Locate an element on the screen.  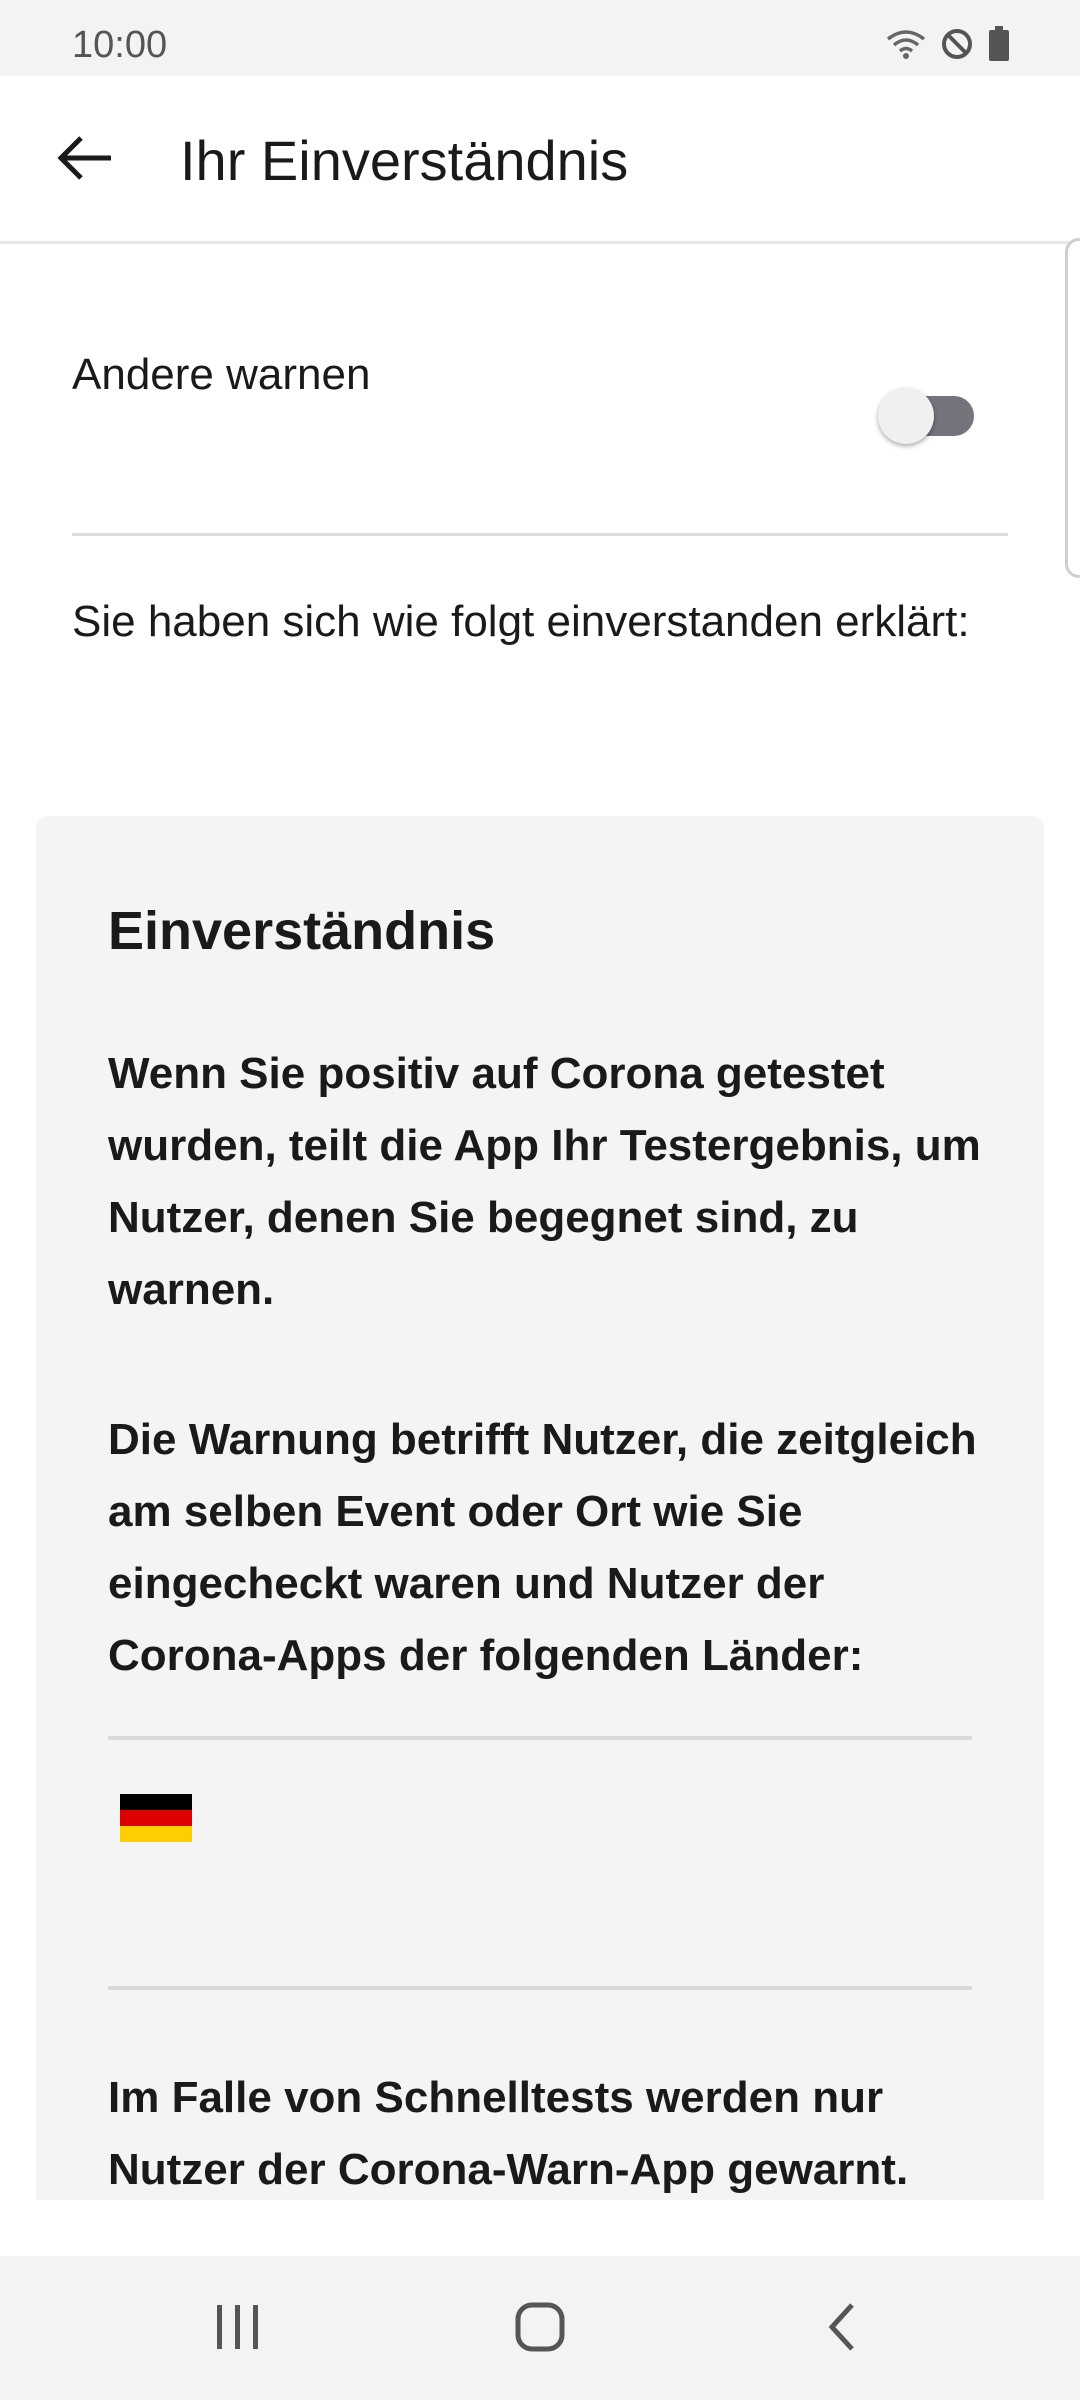
back-icon is located at coordinates (842, 2329).